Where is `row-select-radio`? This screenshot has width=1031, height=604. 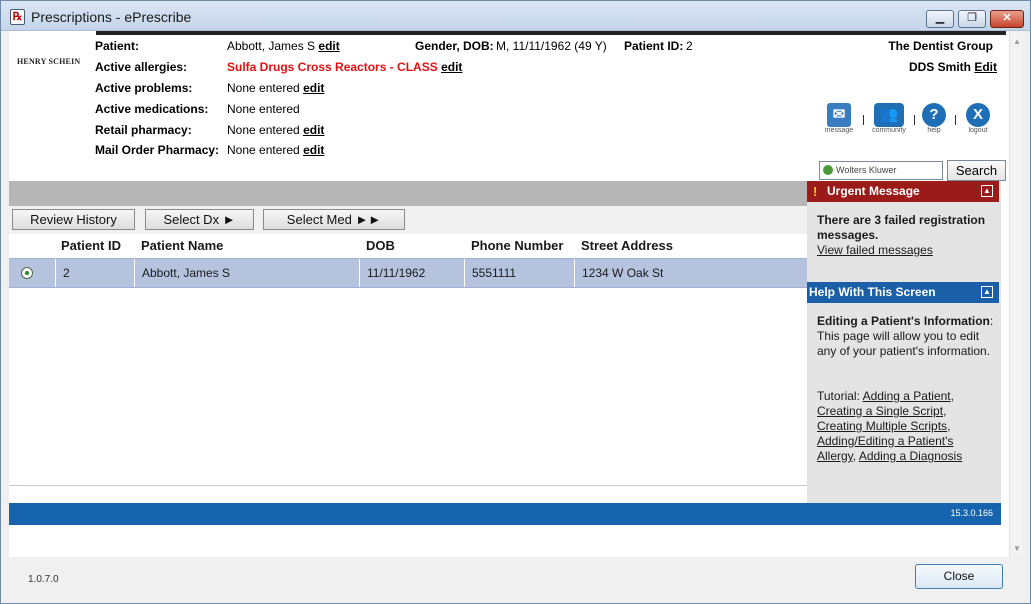 row-select-radio is located at coordinates (27, 273).